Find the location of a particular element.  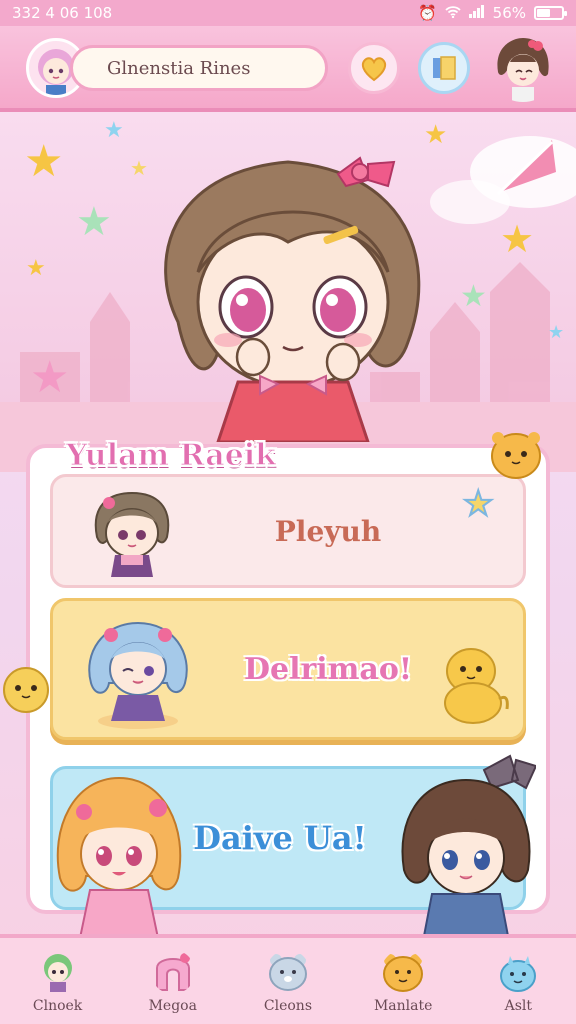

friend-avatar is located at coordinates (523, 67).